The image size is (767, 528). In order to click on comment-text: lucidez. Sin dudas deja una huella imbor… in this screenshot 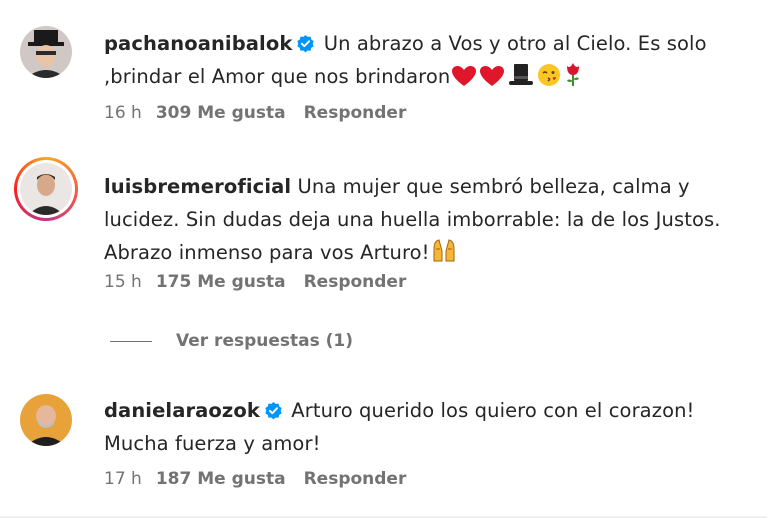, I will do `click(412, 219)`.